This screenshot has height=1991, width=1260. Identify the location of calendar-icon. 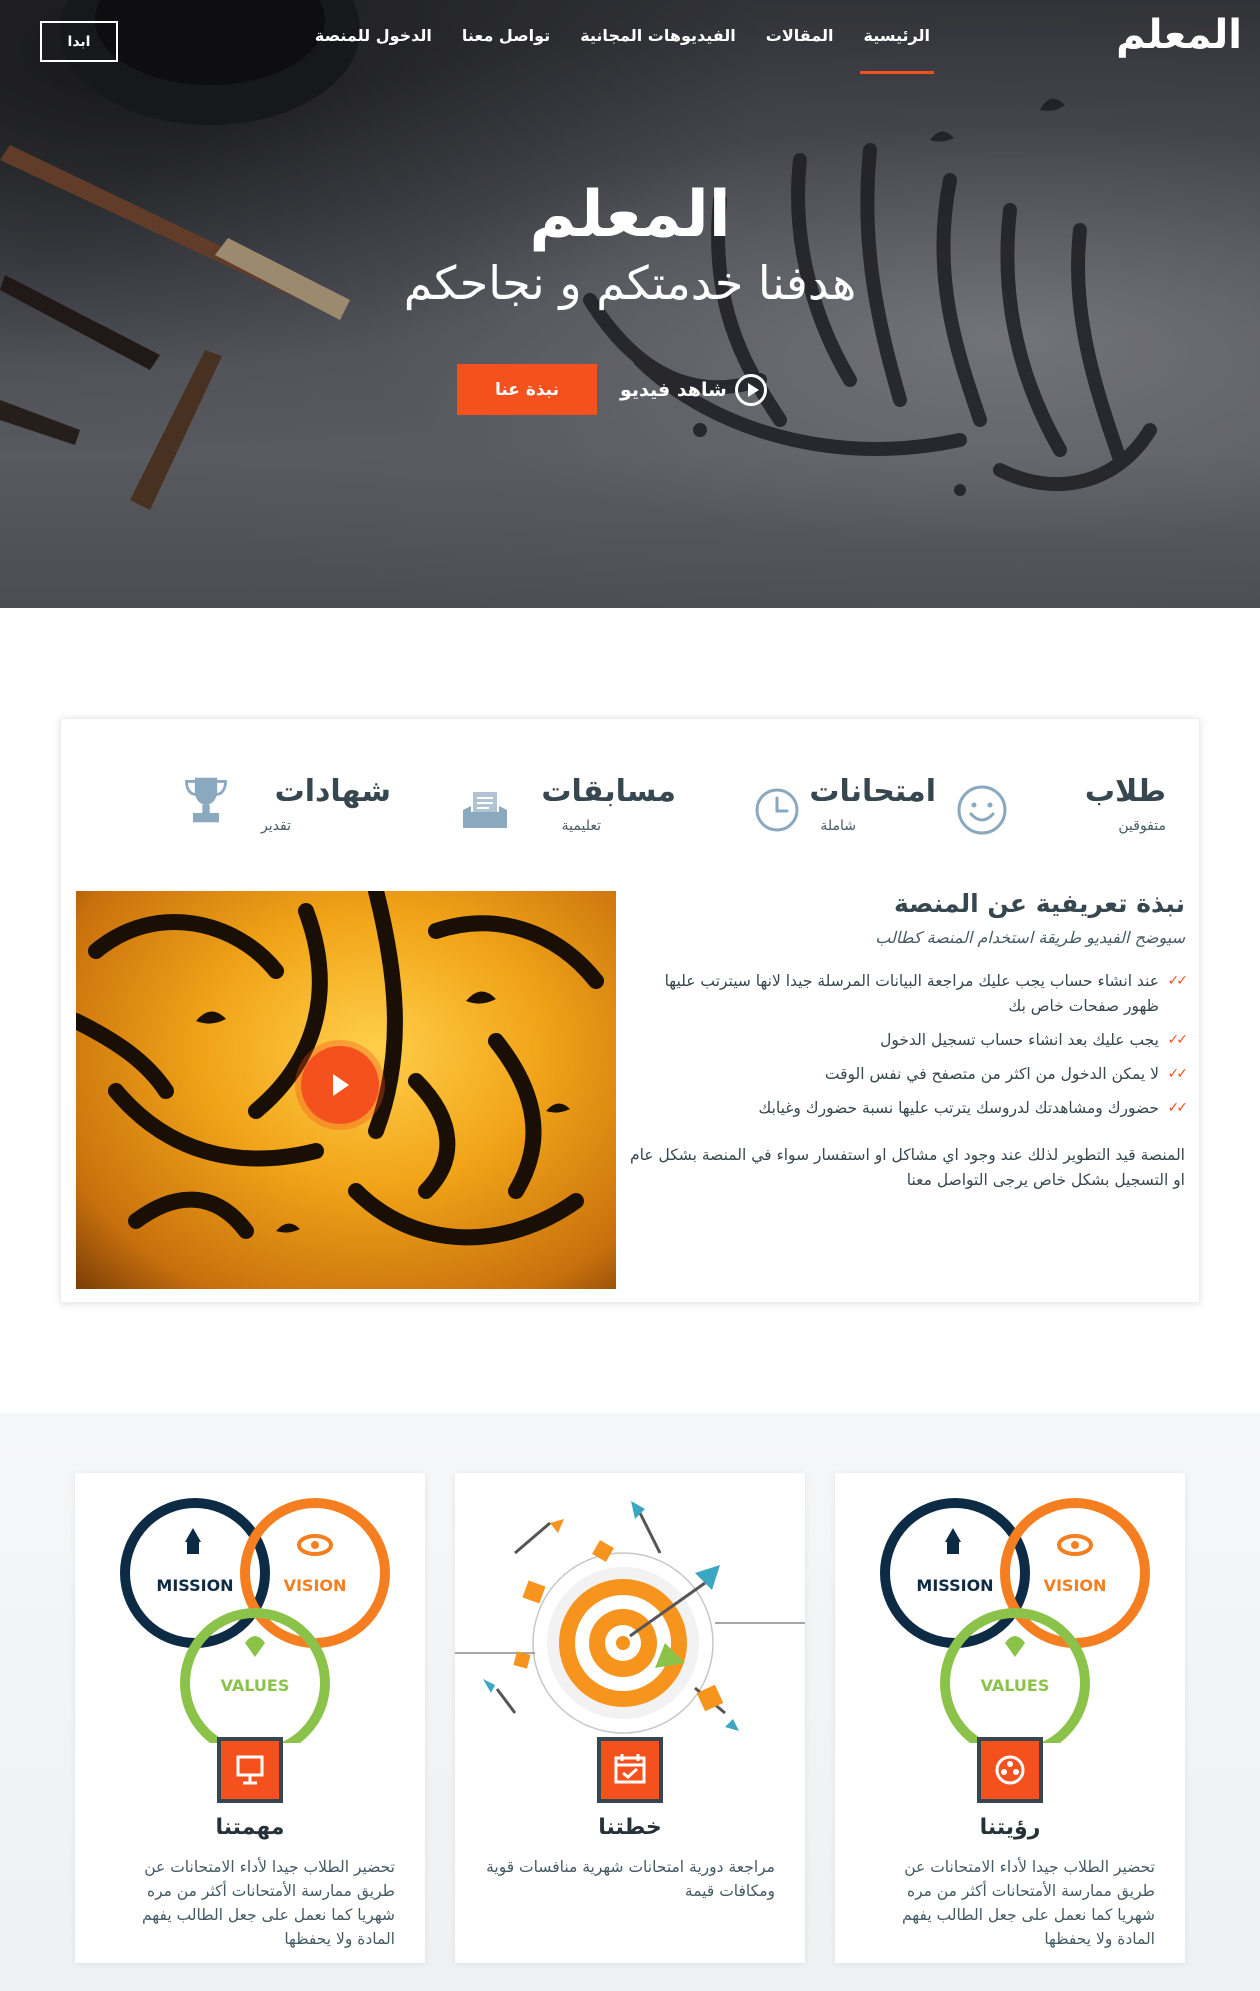
(630, 1769).